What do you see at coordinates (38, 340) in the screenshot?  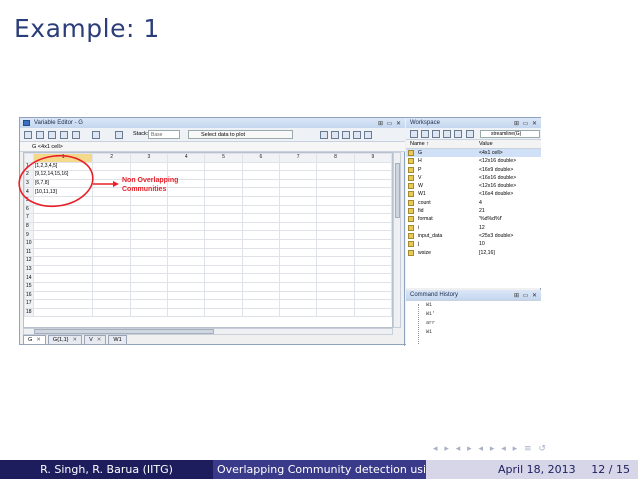 I see `close-icon: ✕` at bounding box center [38, 340].